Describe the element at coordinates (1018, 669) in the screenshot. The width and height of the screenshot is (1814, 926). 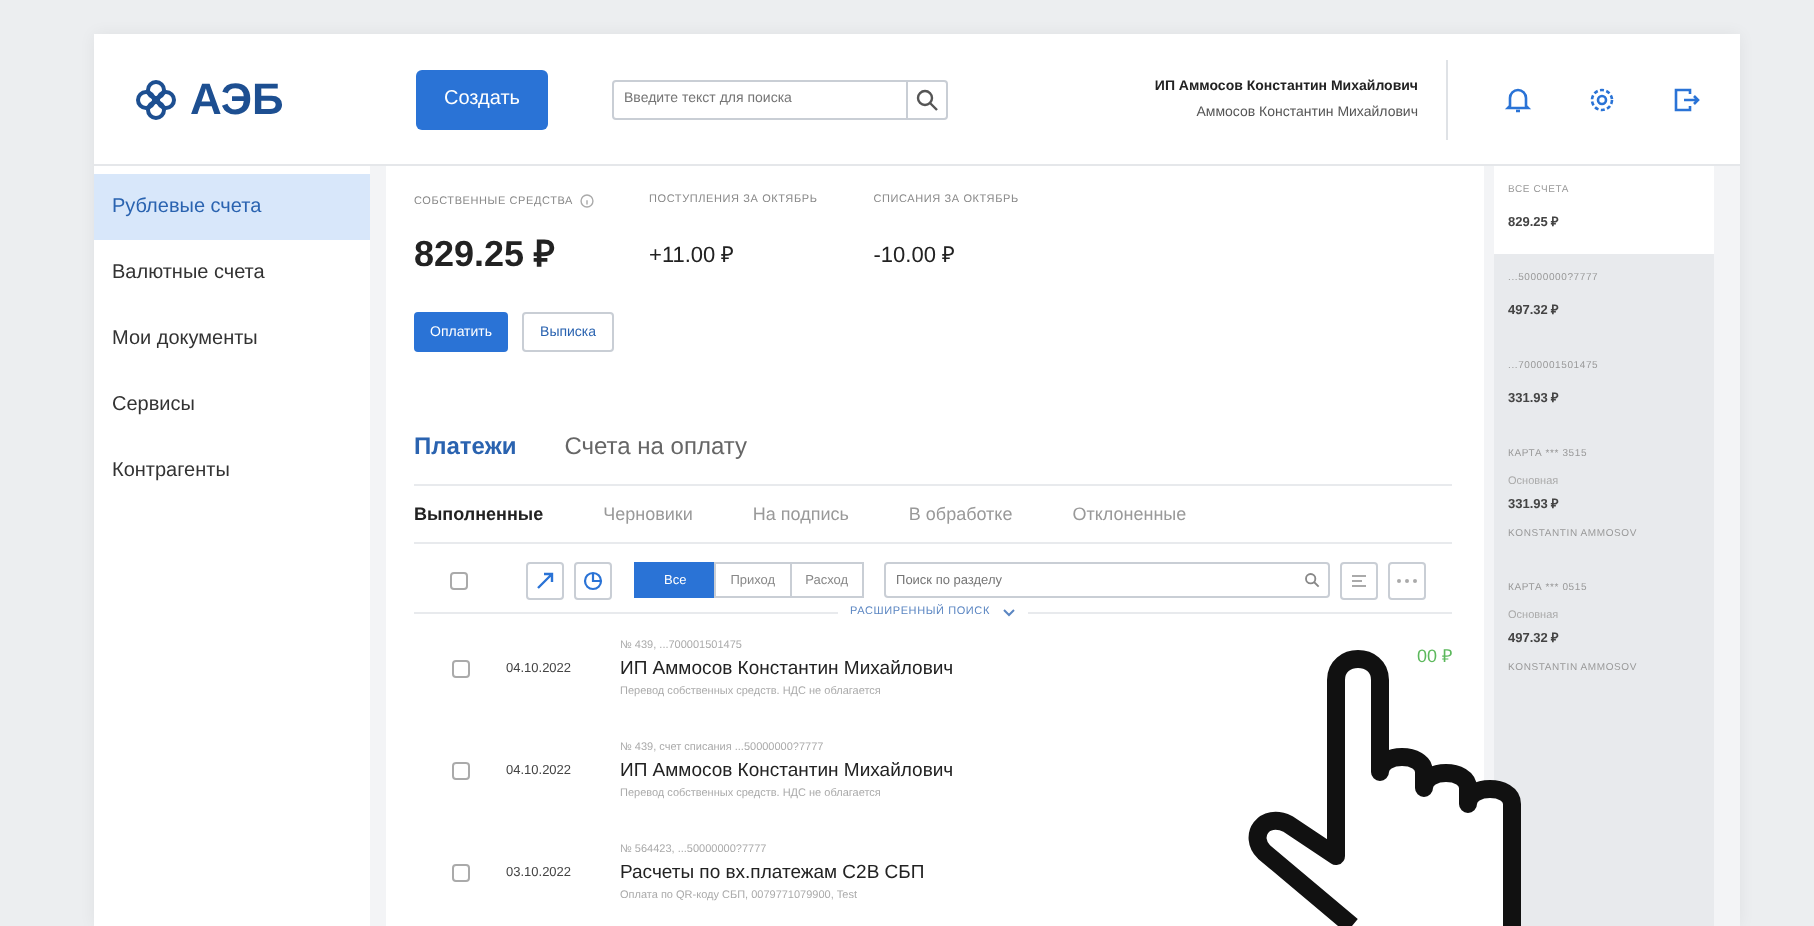
I see `payment-title: ИП Аммосов Константин Михайлович` at that location.